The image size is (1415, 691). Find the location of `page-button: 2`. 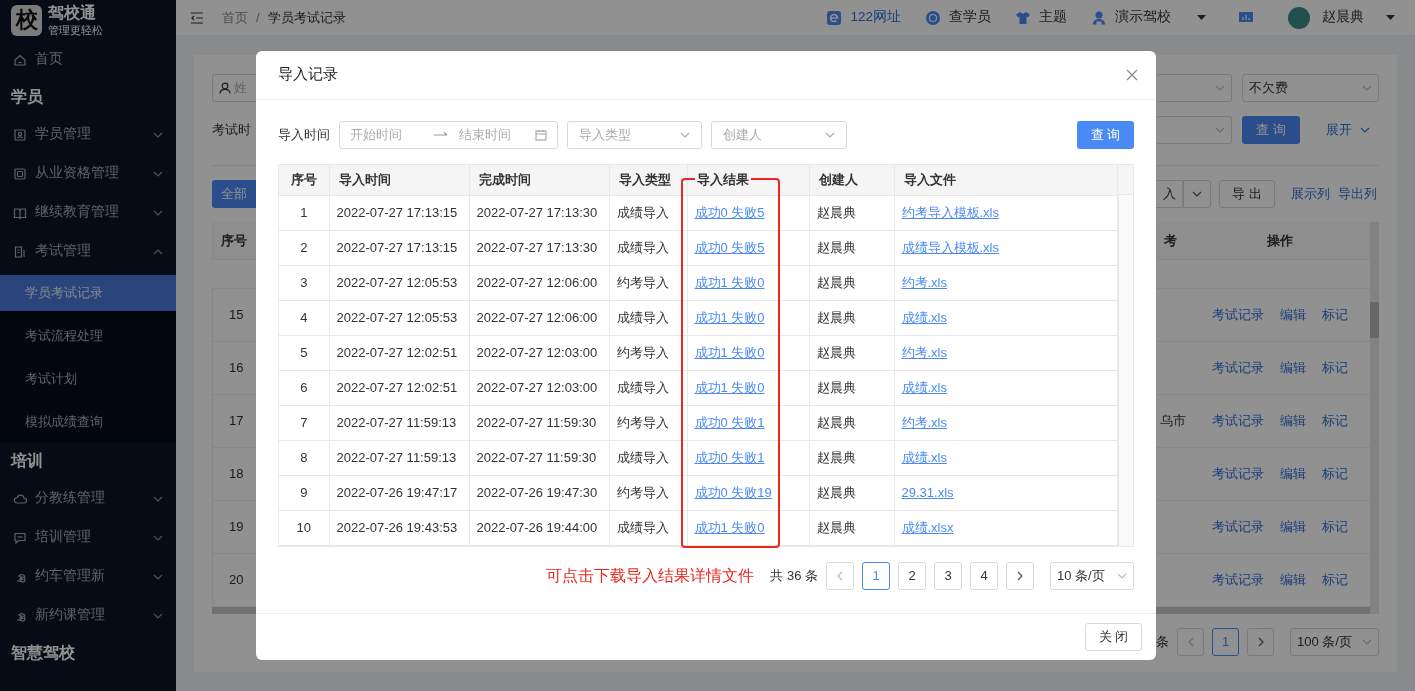

page-button: 2 is located at coordinates (912, 575).